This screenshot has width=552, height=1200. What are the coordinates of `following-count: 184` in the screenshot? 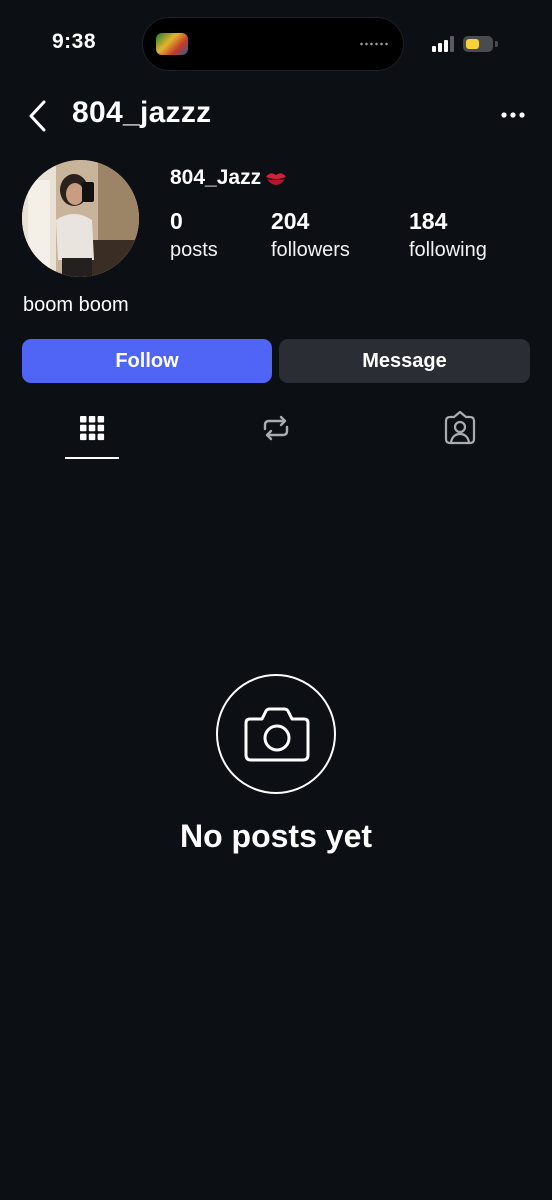 It's located at (428, 221).